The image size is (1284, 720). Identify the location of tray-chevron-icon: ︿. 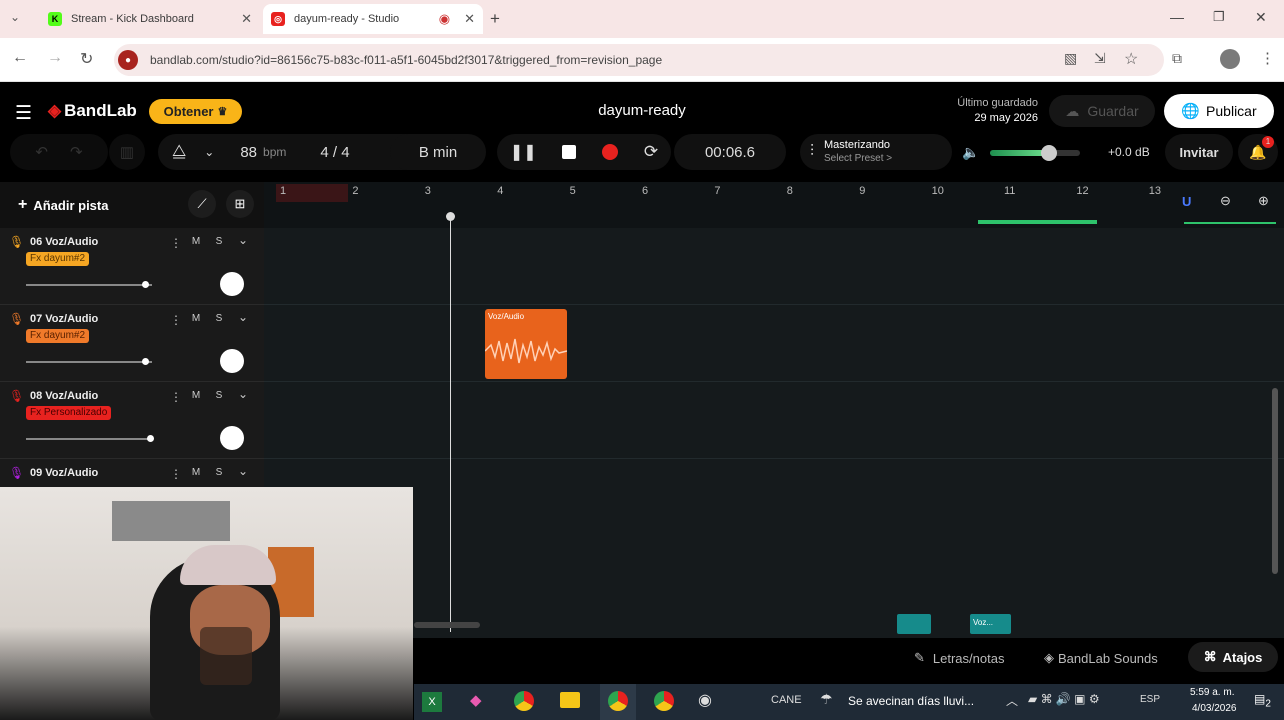
(1012, 700).